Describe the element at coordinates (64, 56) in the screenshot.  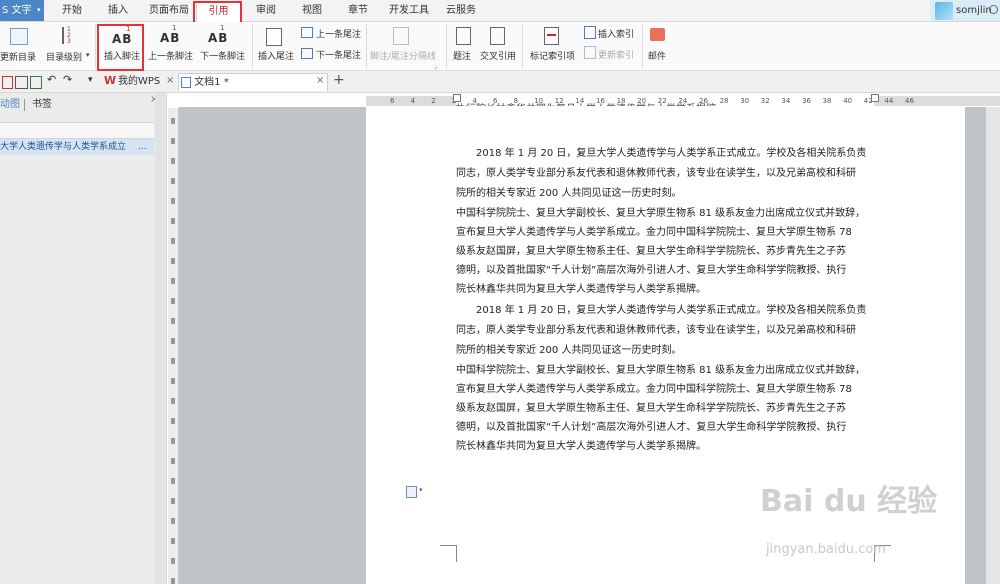
I see `toc-level-button: 目录级别` at that location.